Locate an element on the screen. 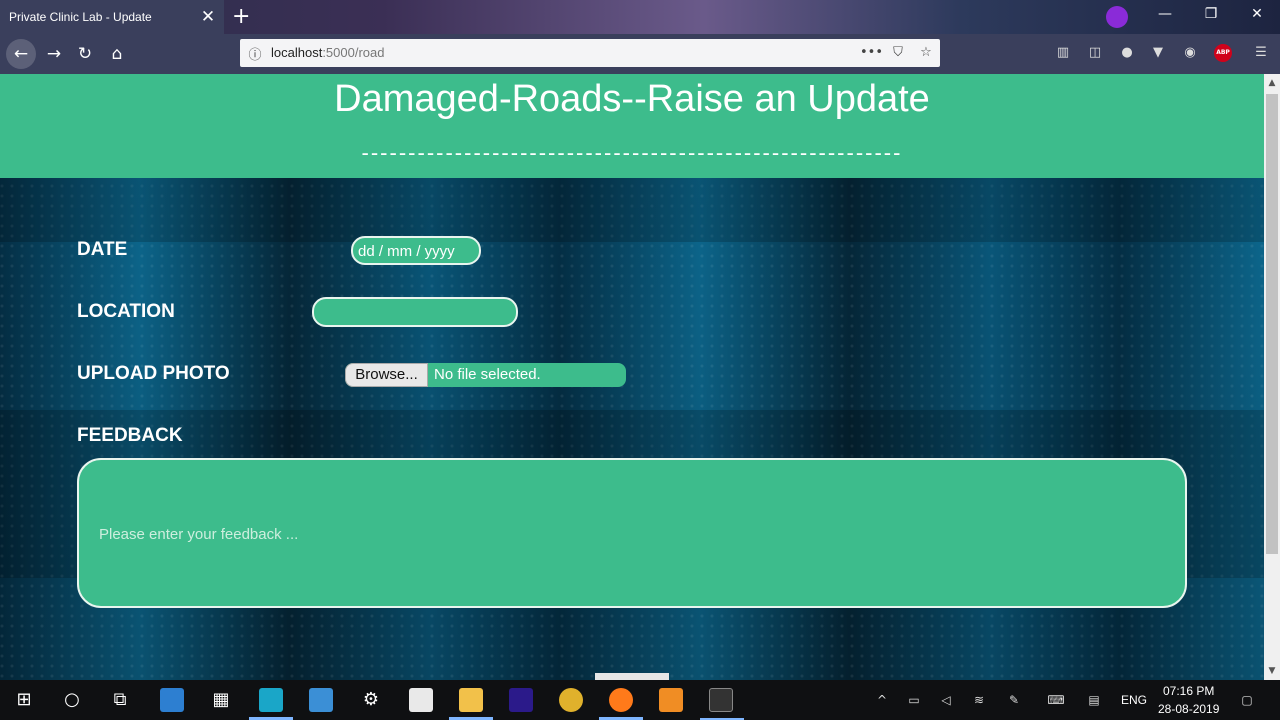  close-window-icon: ✕ is located at coordinates (1257, 17).